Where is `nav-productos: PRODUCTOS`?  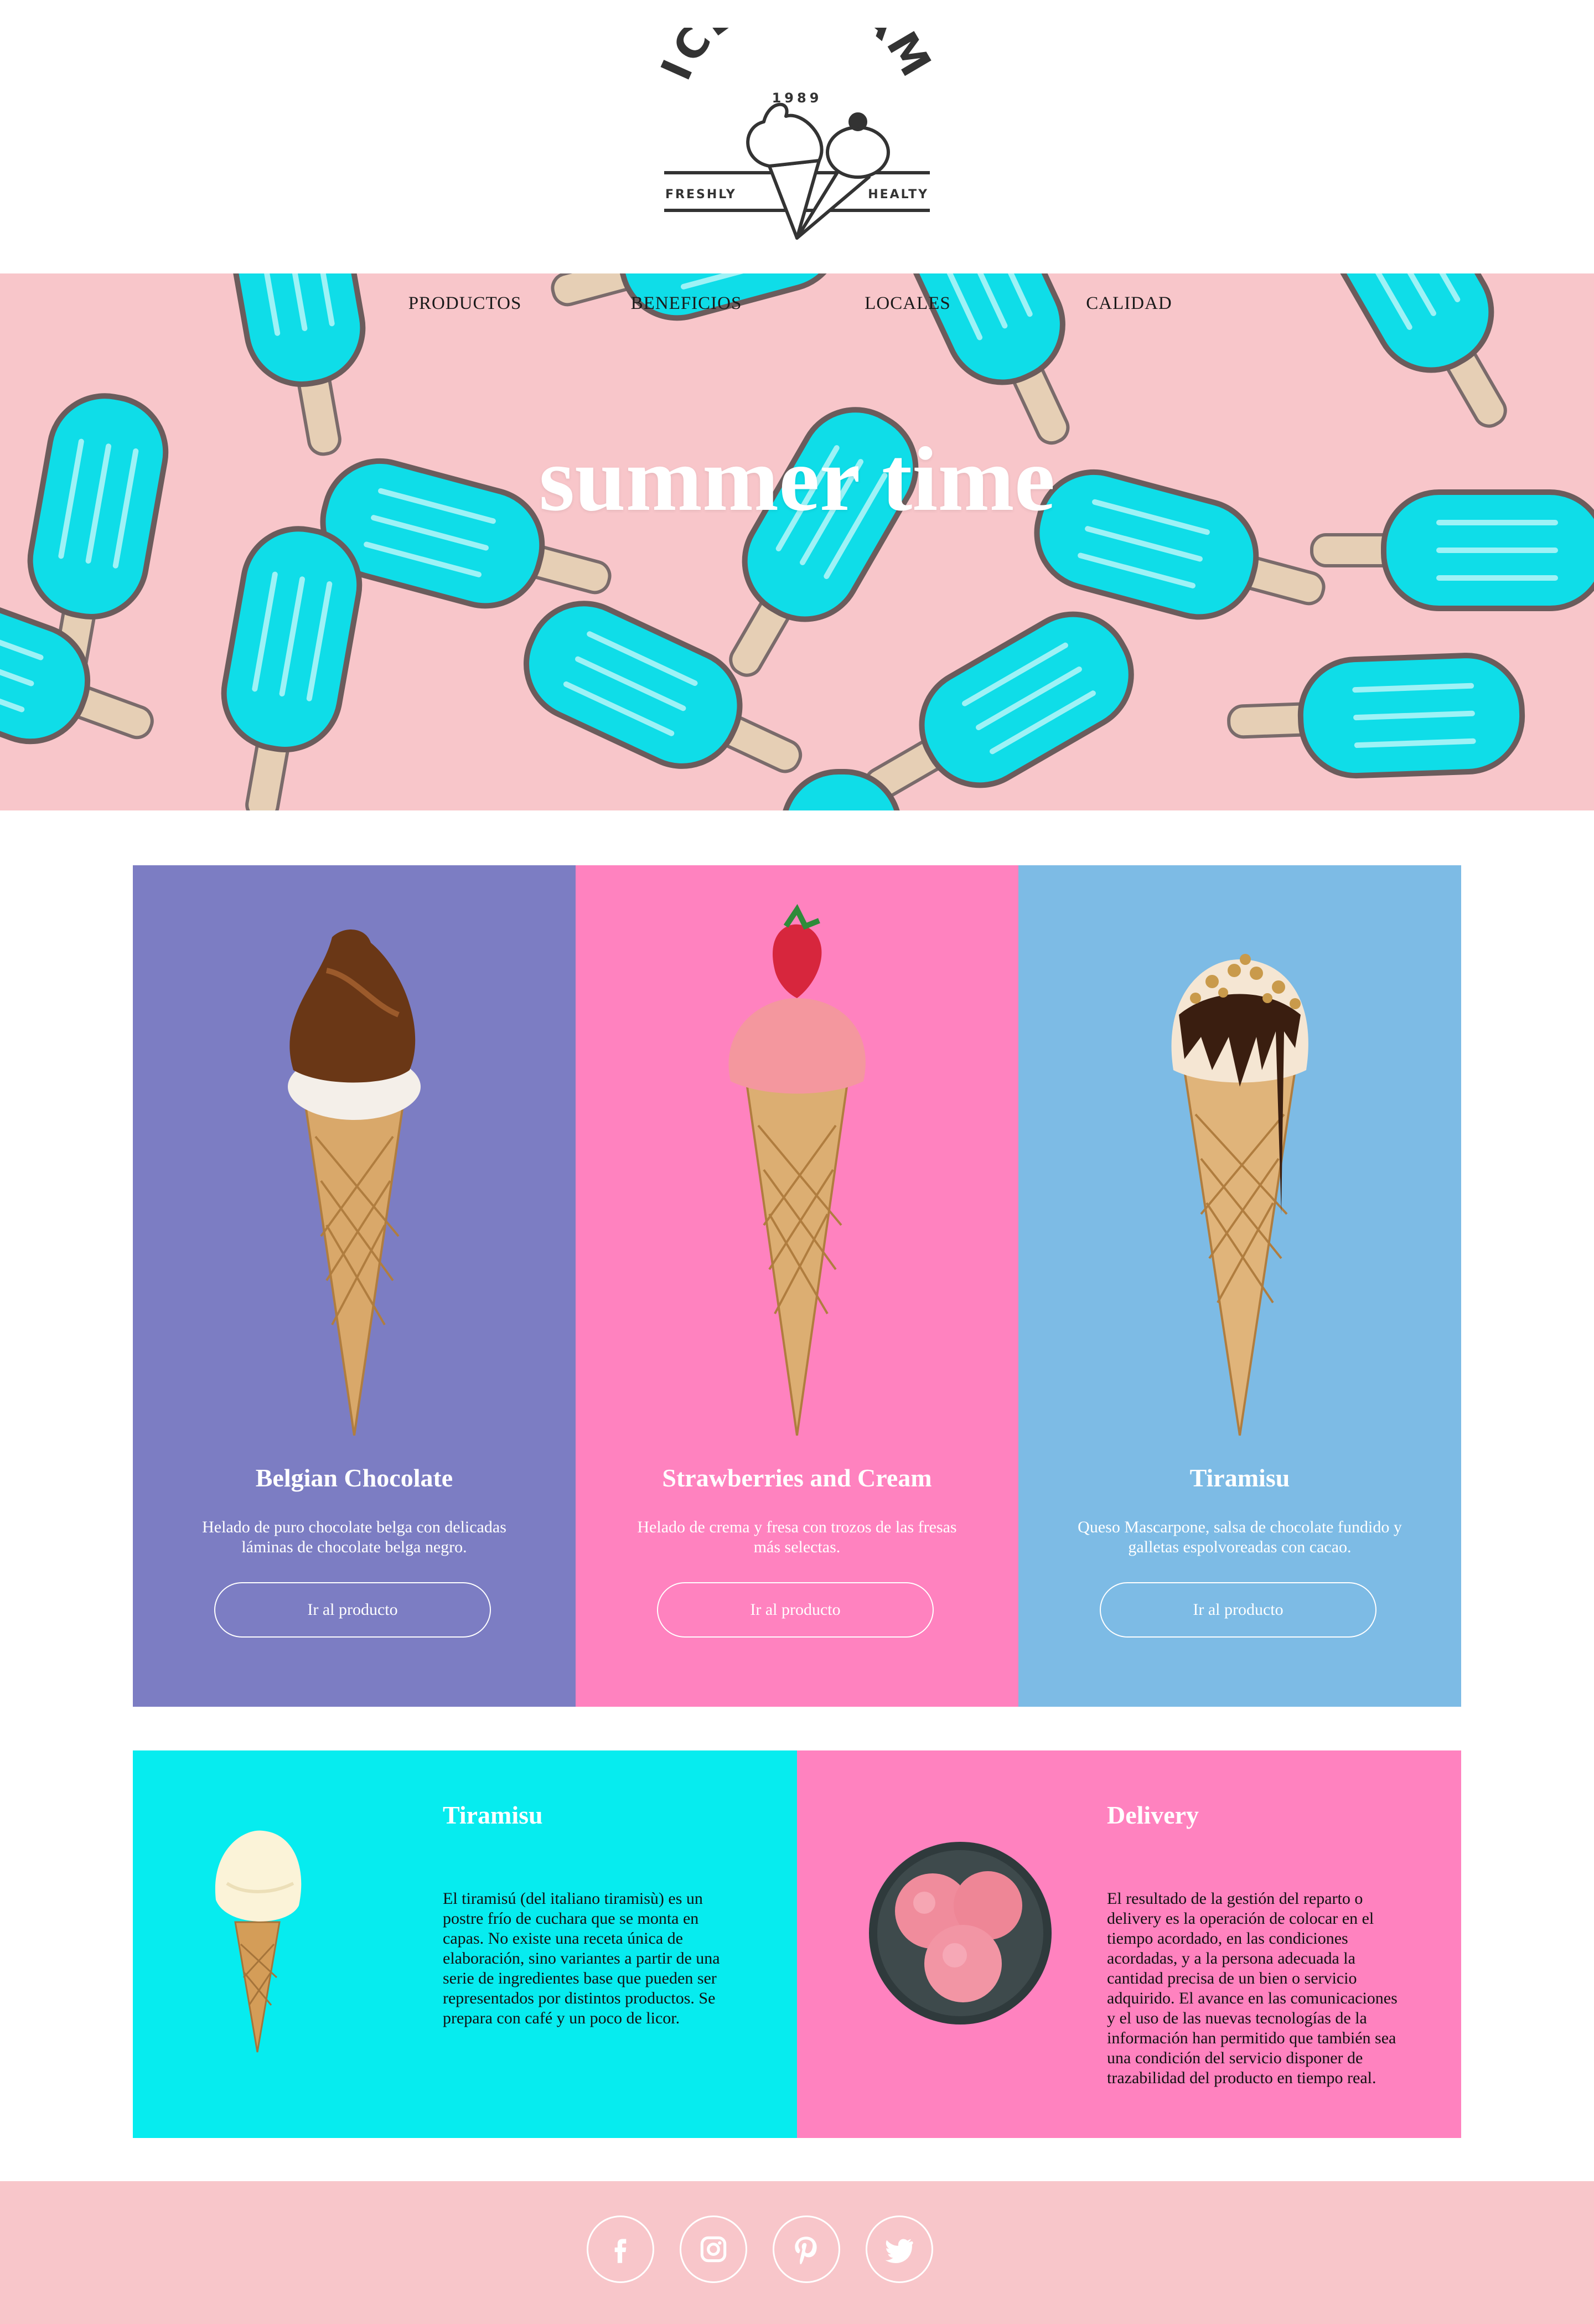 nav-productos: PRODUCTOS is located at coordinates (465, 304).